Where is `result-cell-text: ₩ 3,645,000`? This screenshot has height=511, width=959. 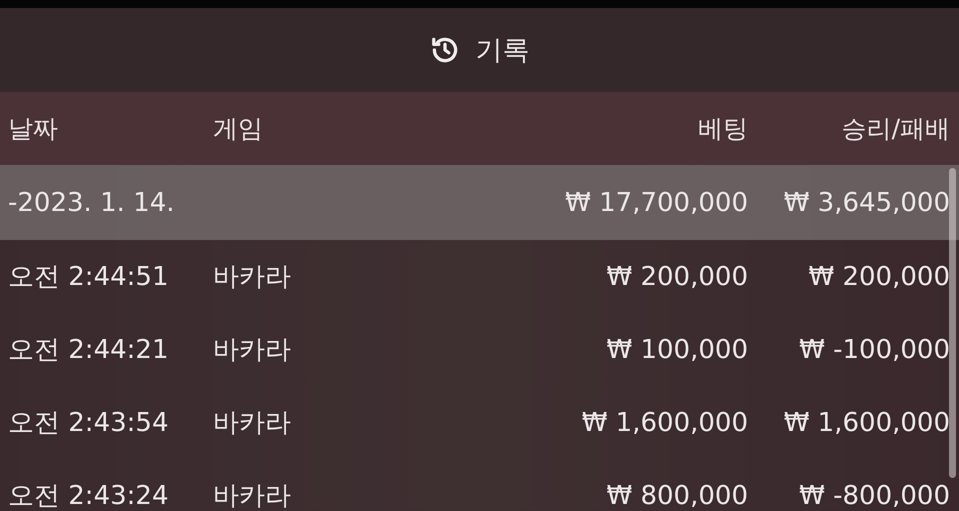 result-cell-text: ₩ 3,645,000 is located at coordinates (866, 203).